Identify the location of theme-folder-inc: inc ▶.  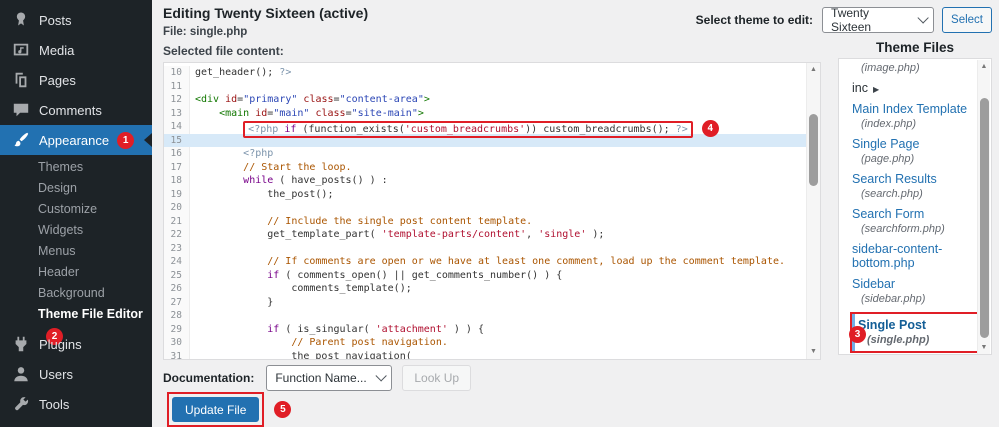
(921, 88).